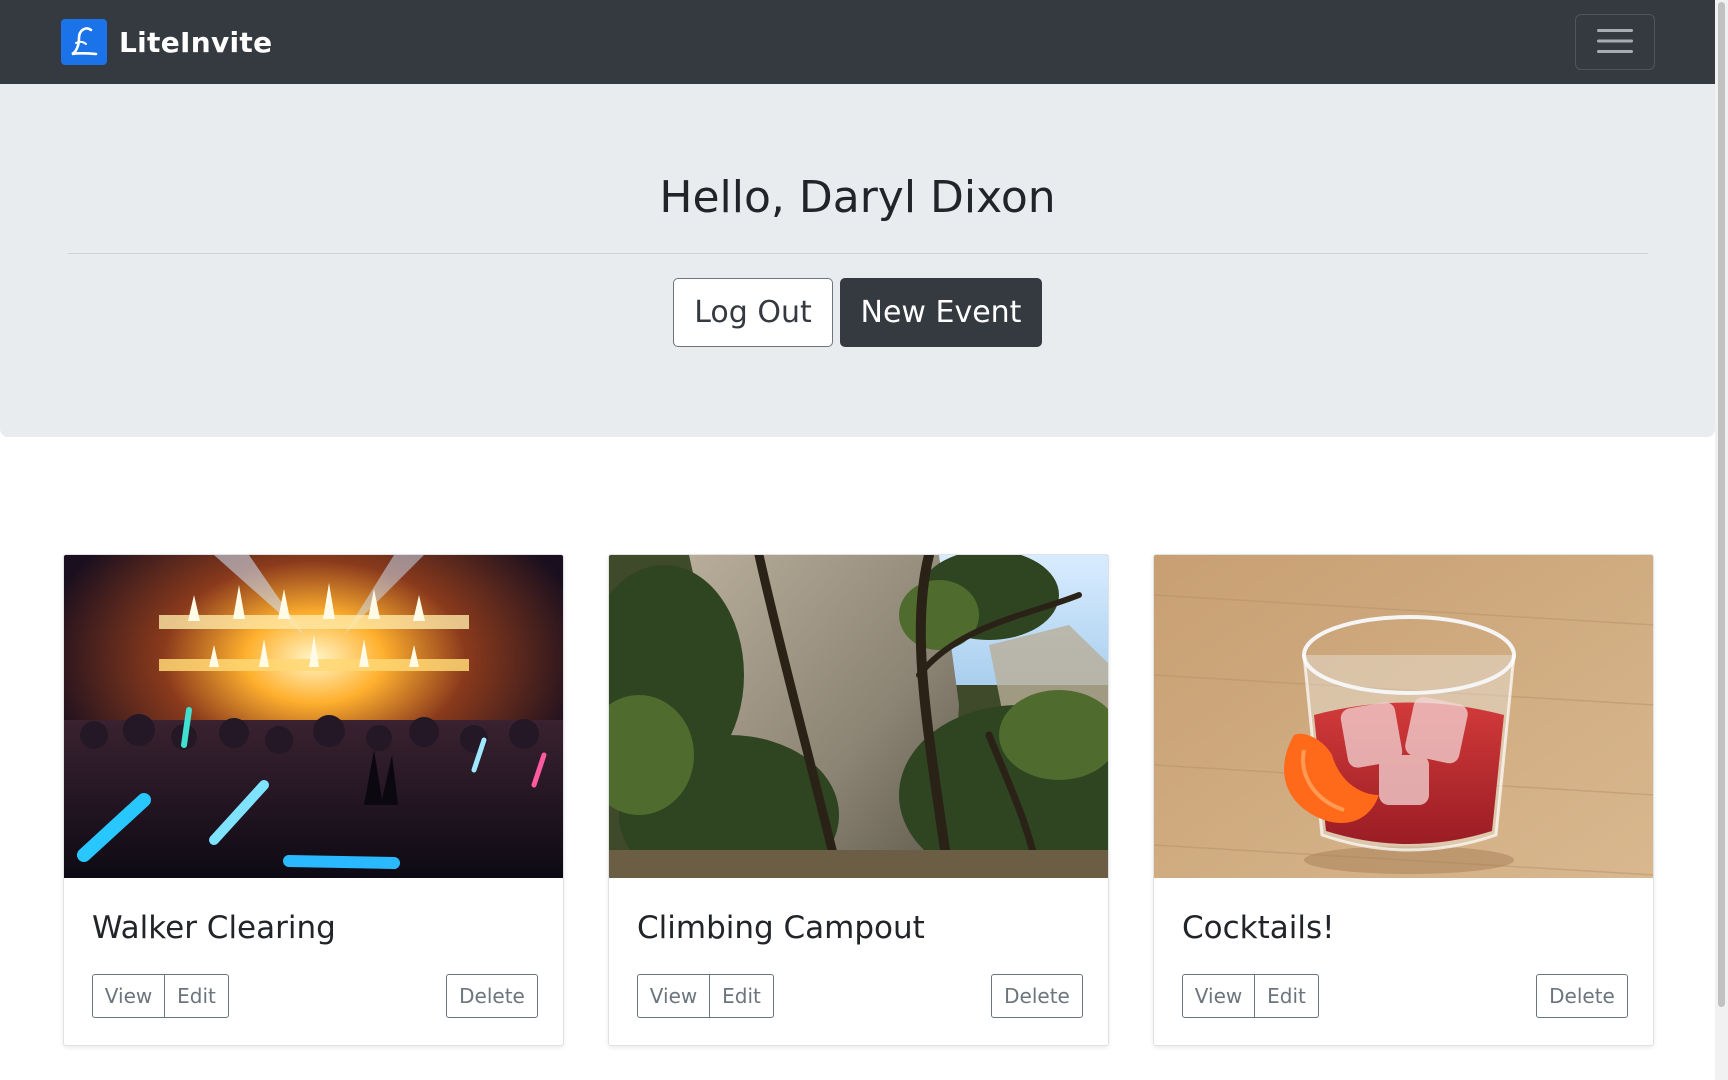 The height and width of the screenshot is (1080, 1728). I want to click on event-card: Walker Clearing View Edit Delete, so click(313, 800).